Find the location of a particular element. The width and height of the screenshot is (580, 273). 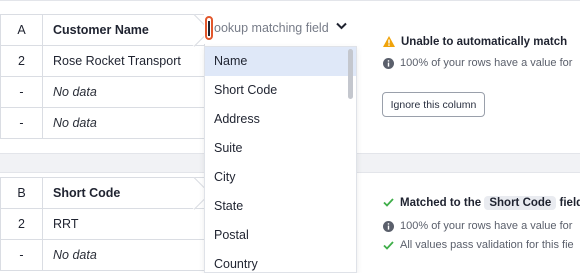

cell-value: RRT is located at coordinates (123, 224).